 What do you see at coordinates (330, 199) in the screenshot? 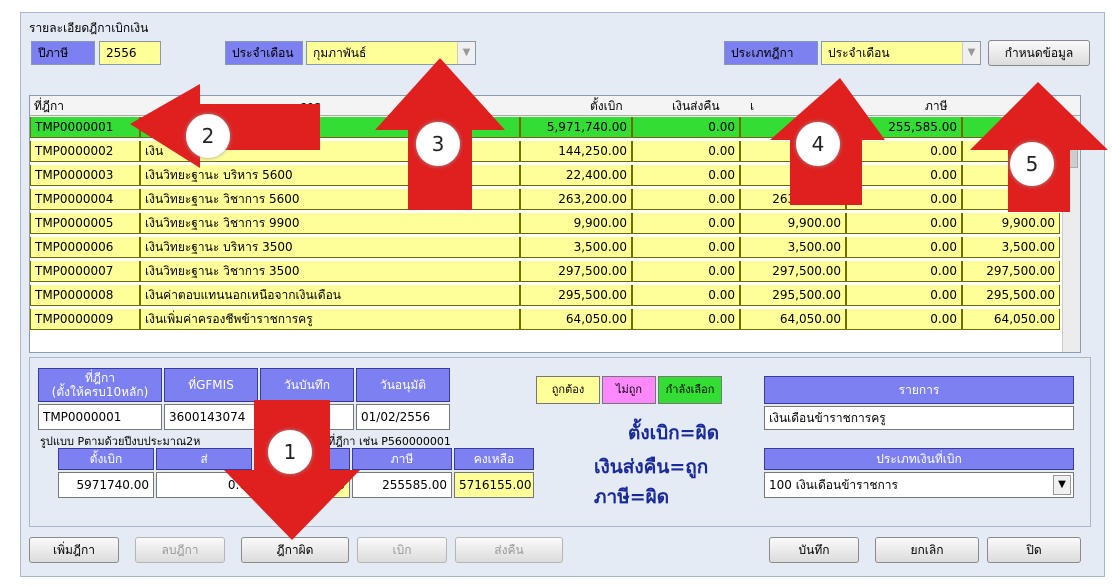
I see `cell-desc: เงินวิทยะฐานะ วิชาการ 5600` at bounding box center [330, 199].